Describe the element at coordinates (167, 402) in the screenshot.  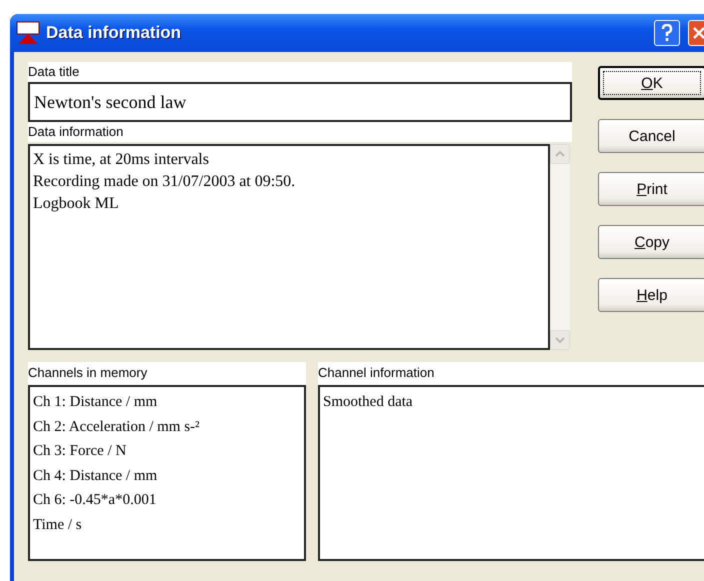
I see `channel-item: Ch 1: Distance / mm` at that location.